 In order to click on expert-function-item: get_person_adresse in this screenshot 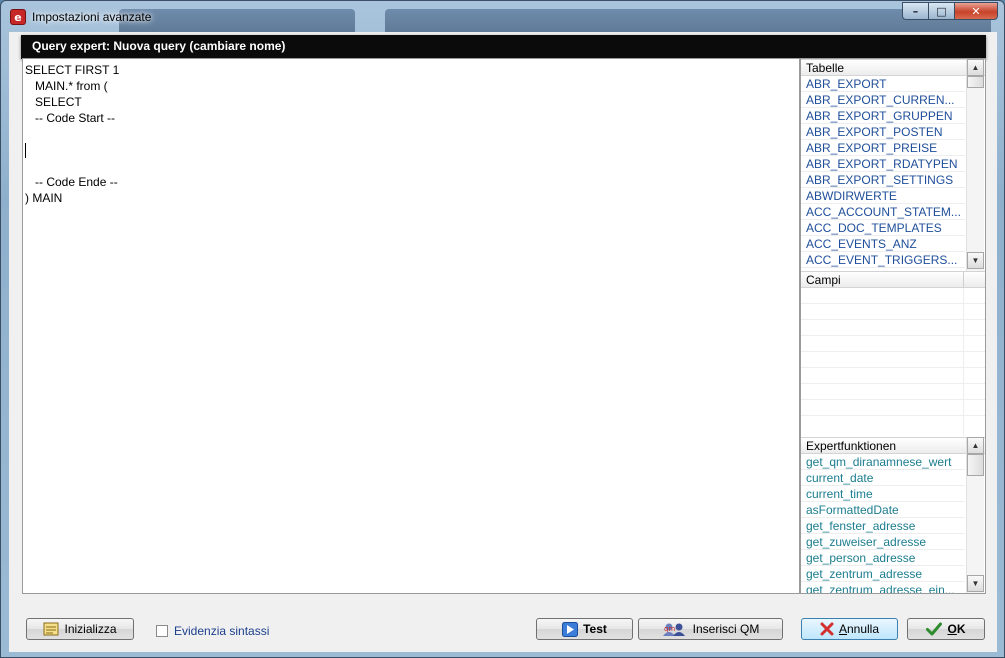, I will do `click(883, 558)`.